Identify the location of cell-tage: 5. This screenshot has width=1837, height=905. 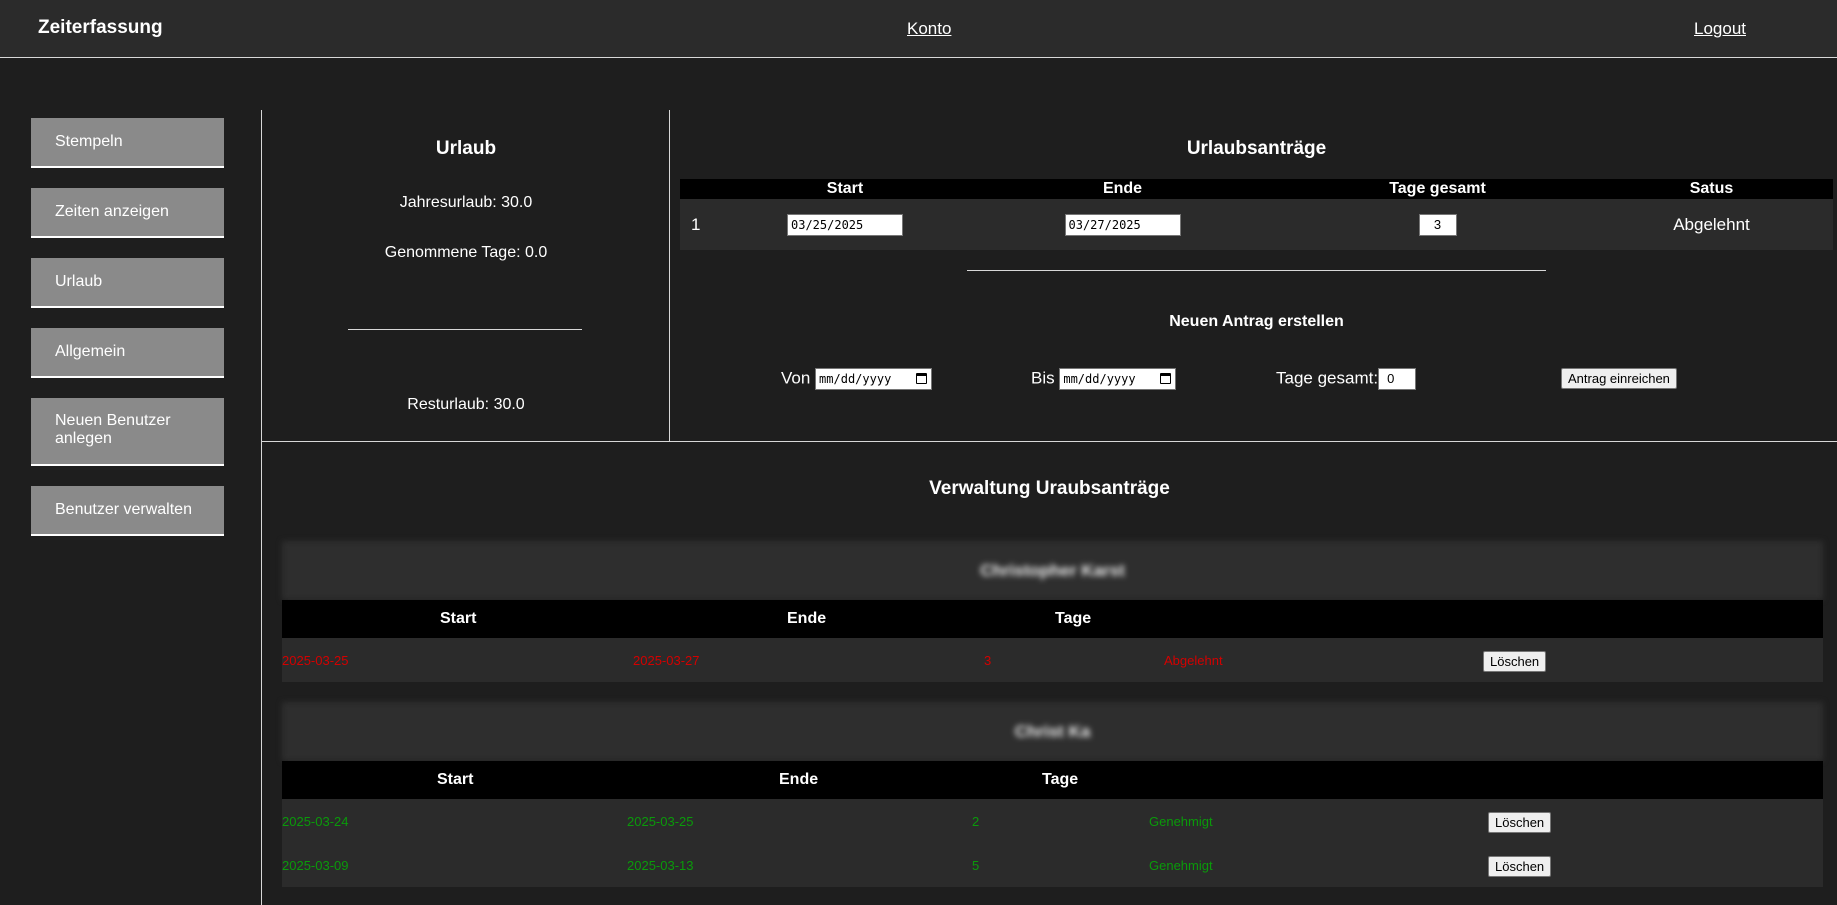
(976, 865).